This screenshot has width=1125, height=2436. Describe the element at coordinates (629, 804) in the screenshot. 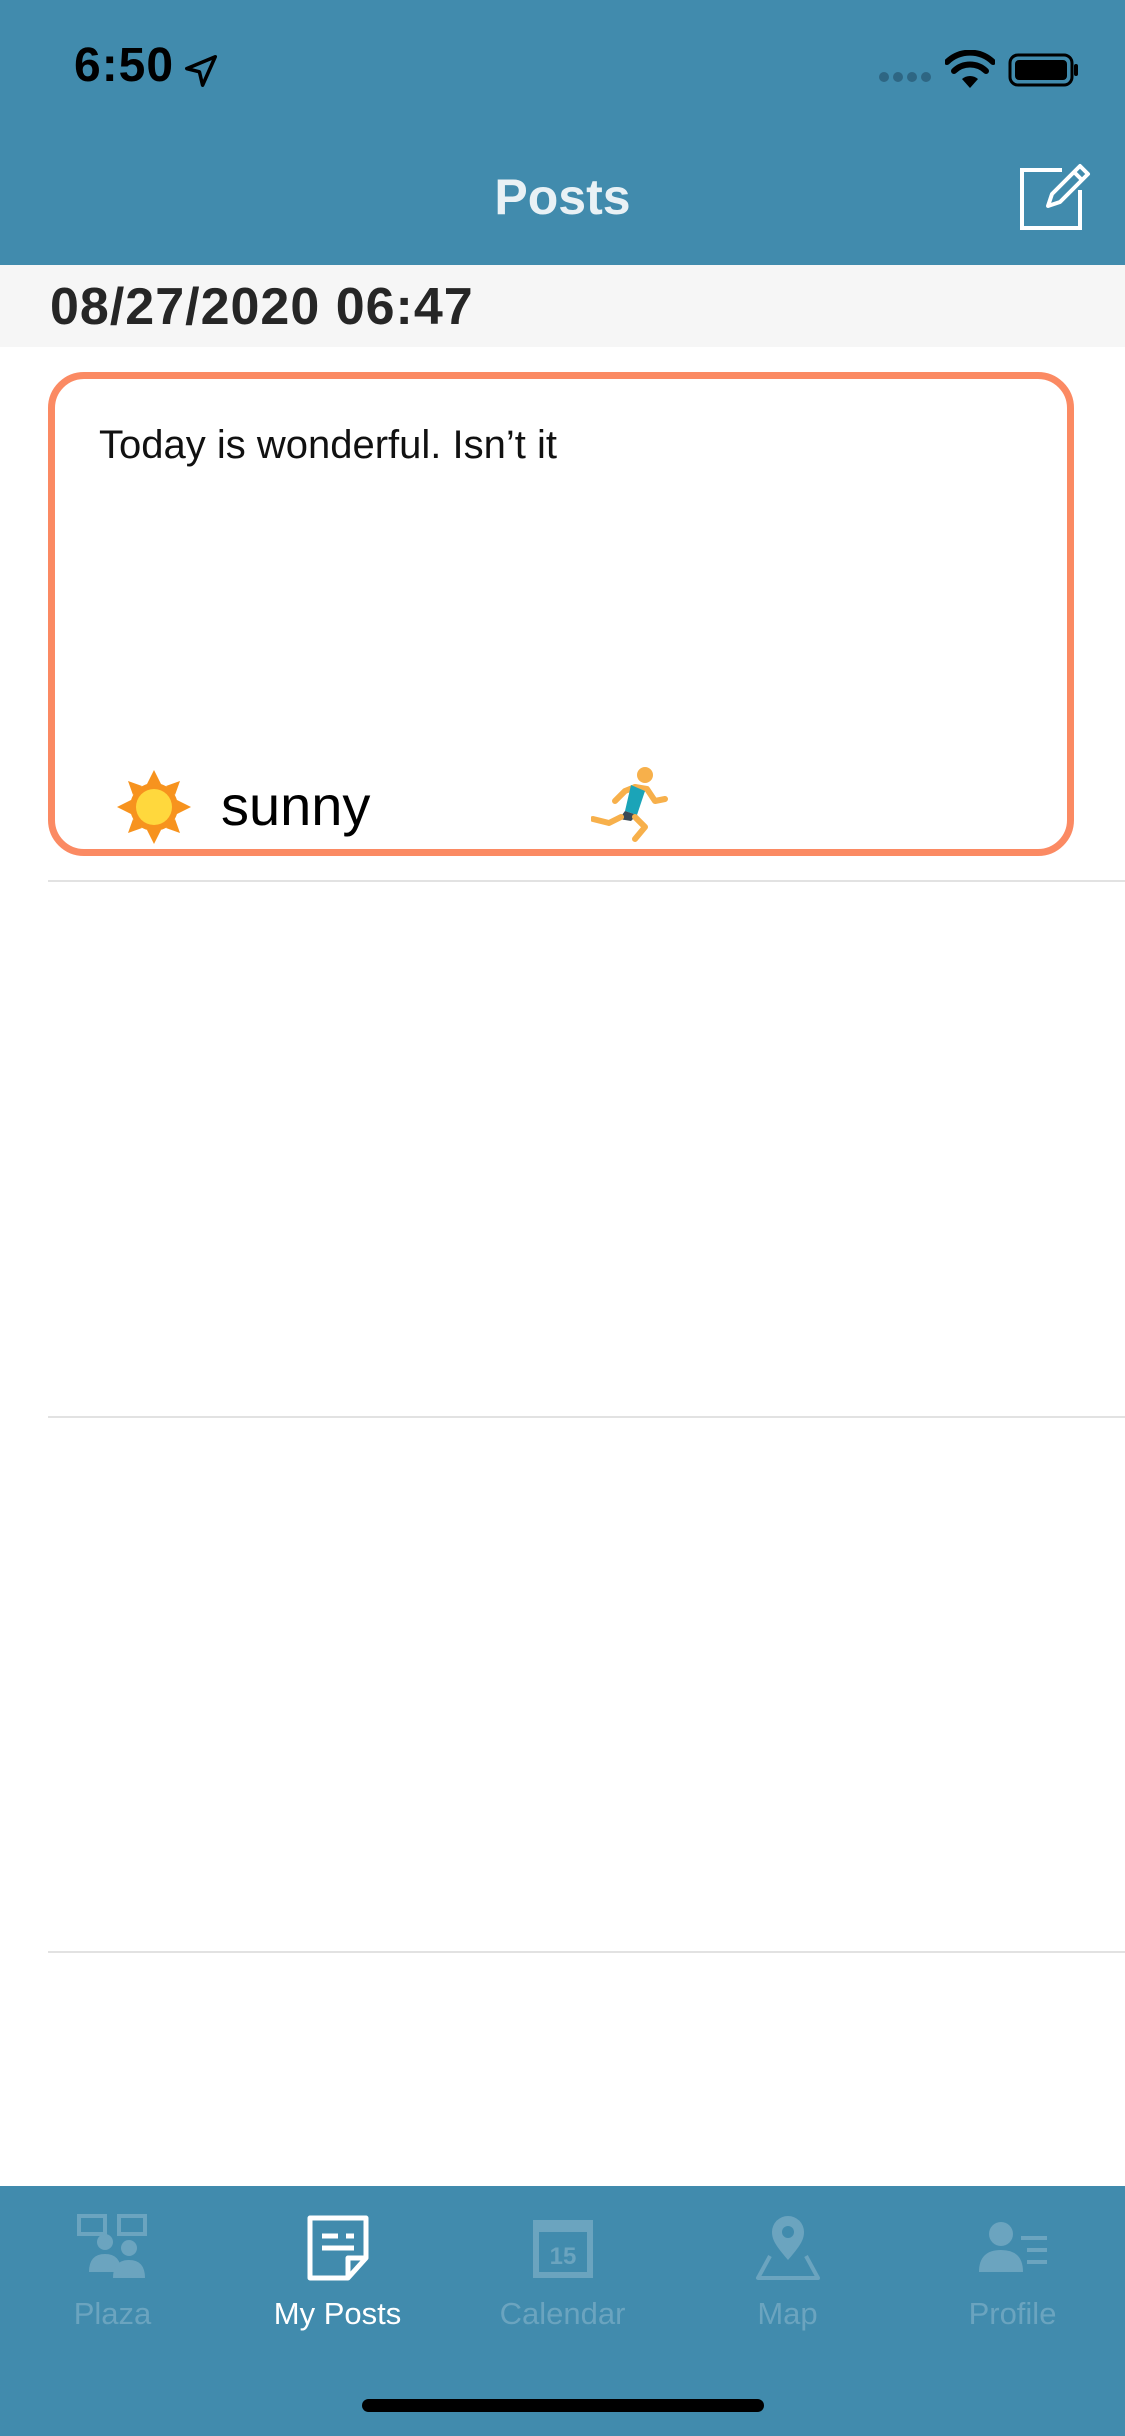

I see `runner-icon` at that location.